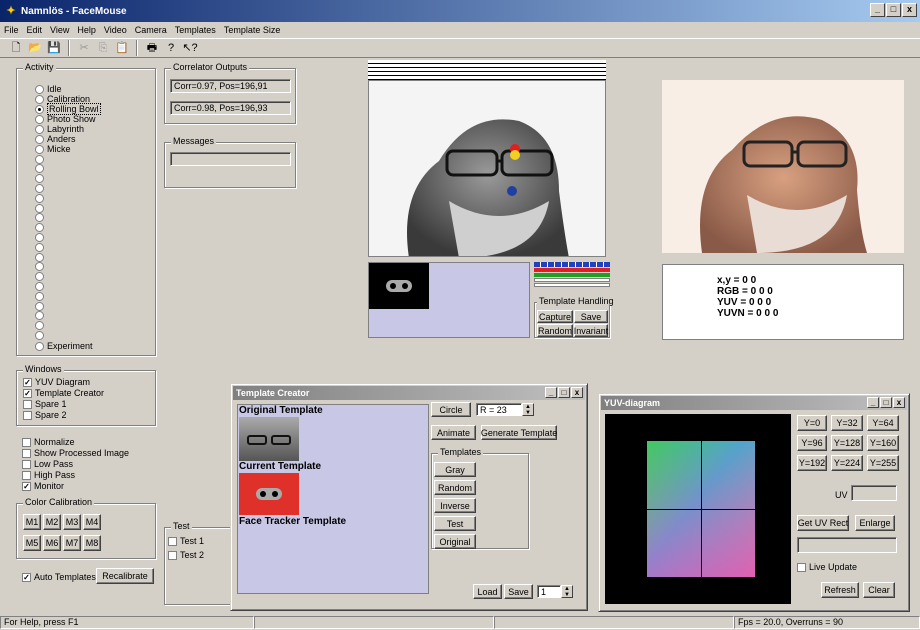 The width and height of the screenshot is (920, 630). I want to click on tc-close-button: x, so click(577, 392).